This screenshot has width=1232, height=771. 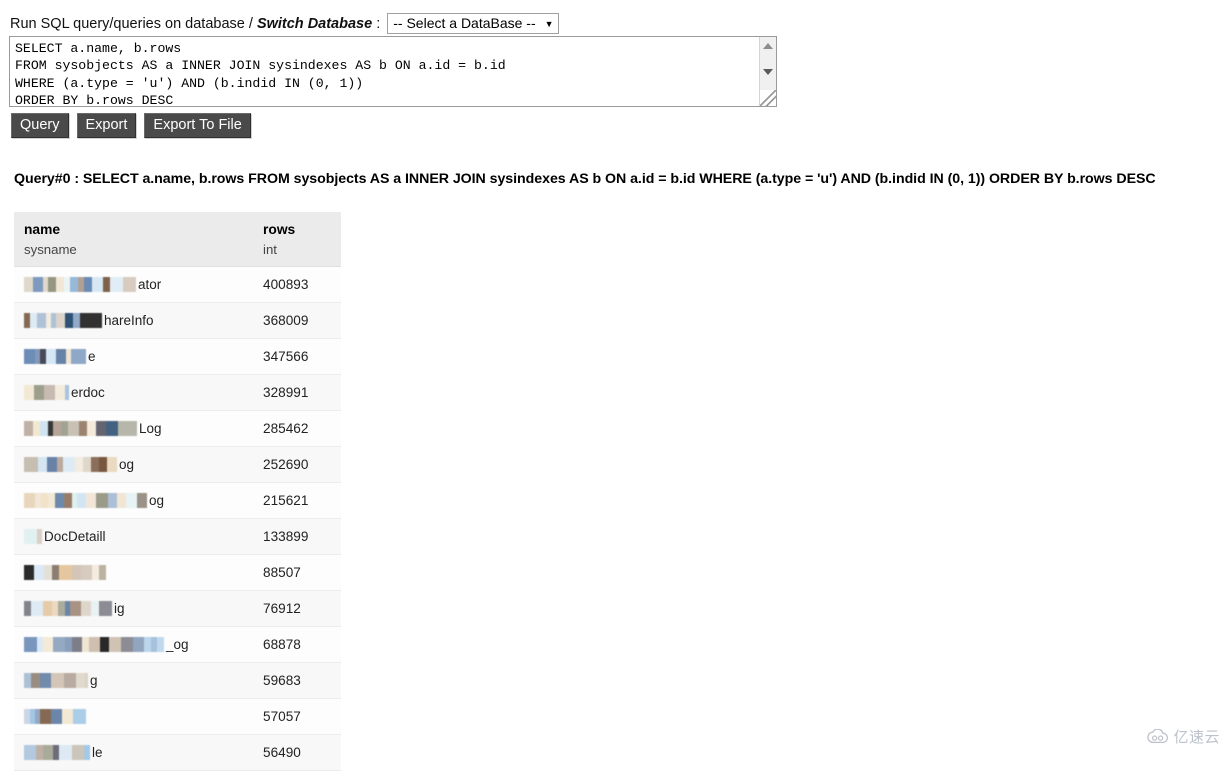 What do you see at coordinates (297, 239) in the screenshot?
I see `column-header-rows: rows int` at bounding box center [297, 239].